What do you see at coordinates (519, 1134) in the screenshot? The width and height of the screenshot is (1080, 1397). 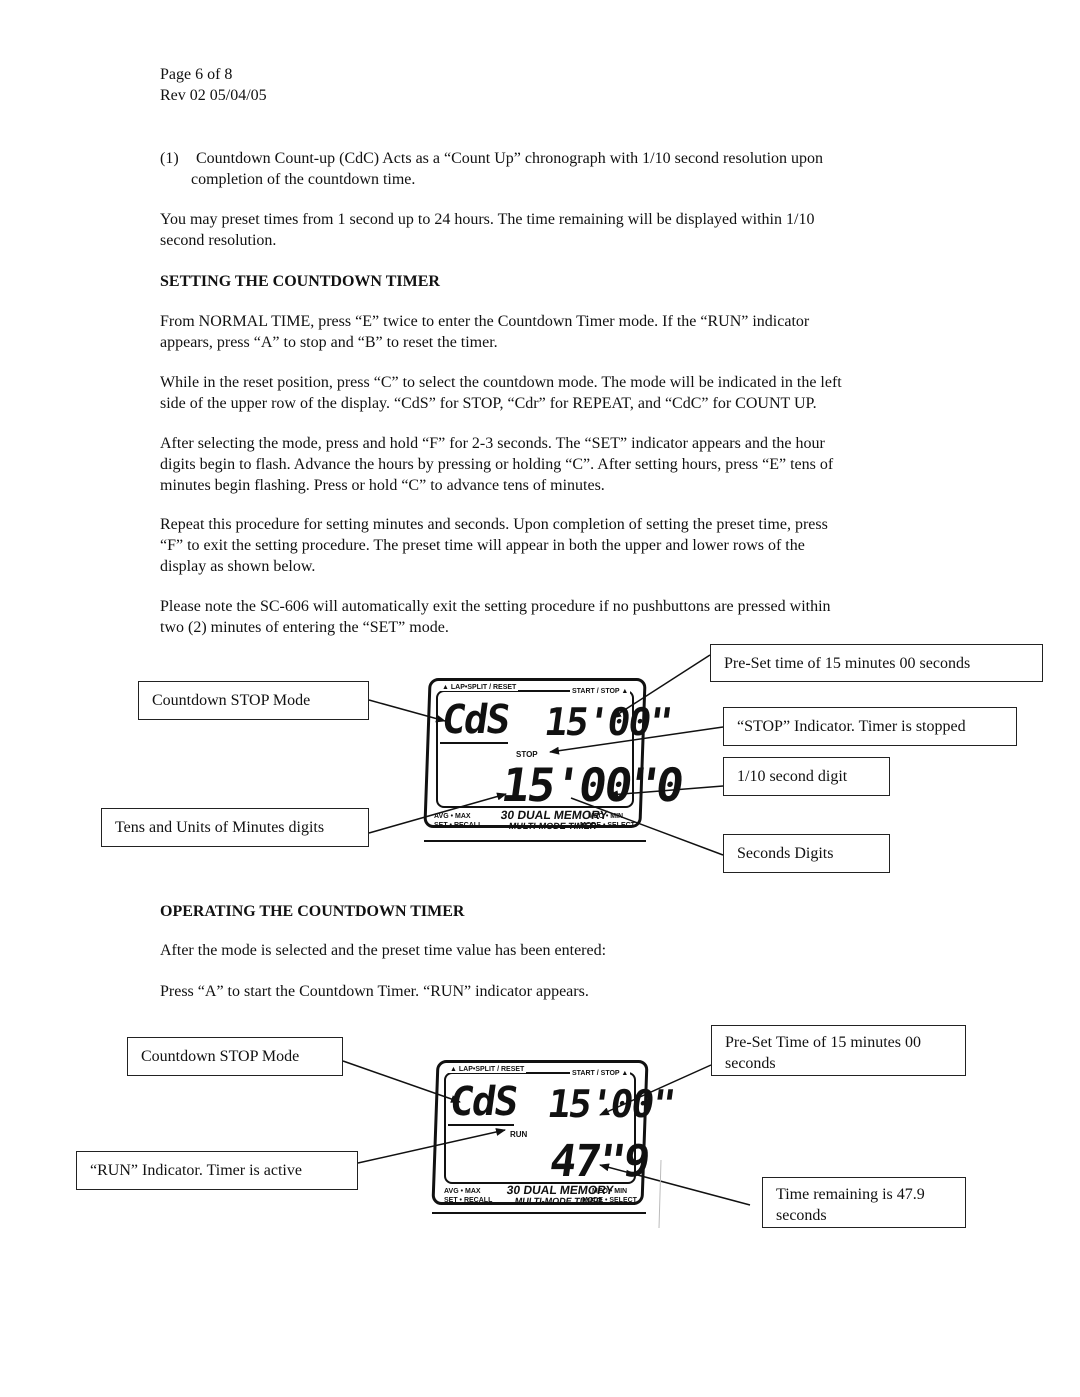 I see `lcd-run-indicator: RUN` at bounding box center [519, 1134].